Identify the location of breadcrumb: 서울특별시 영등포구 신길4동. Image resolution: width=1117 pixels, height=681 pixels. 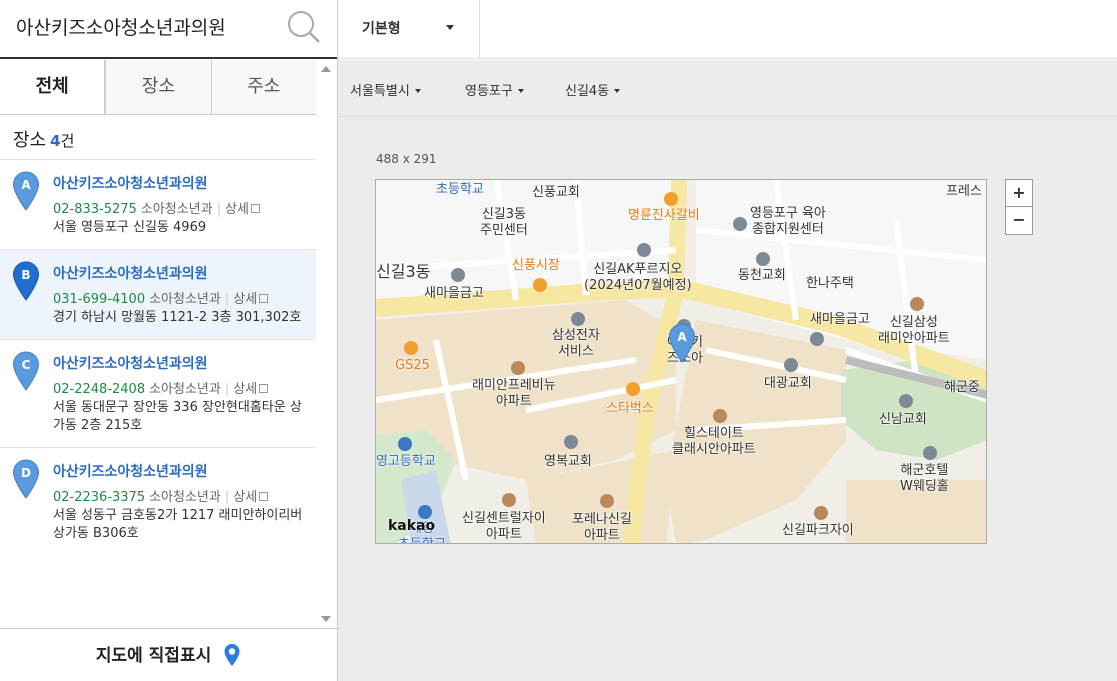
(727, 88).